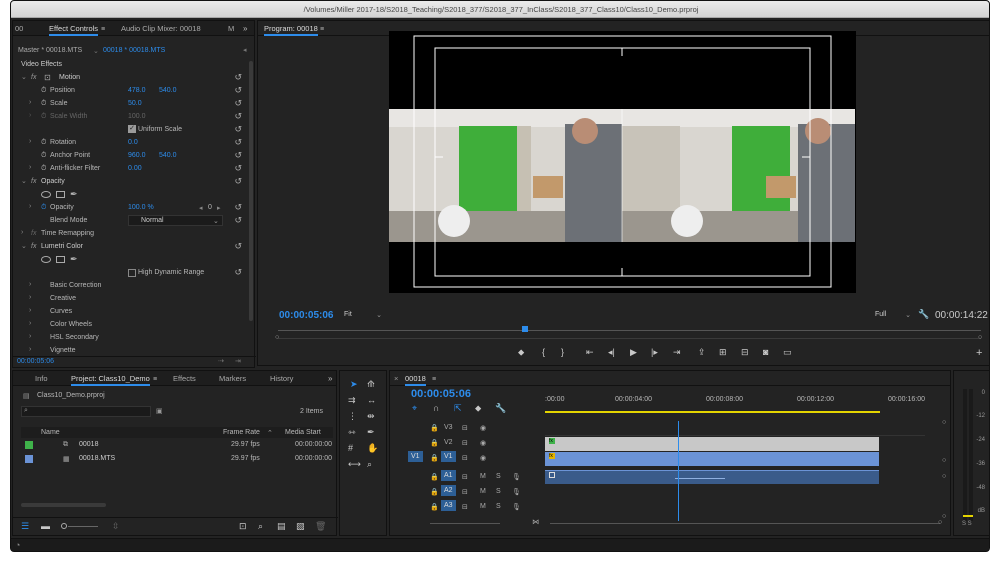 The height and width of the screenshot is (563, 1000). I want to click on transform-icon: ⊡, so click(47, 77).